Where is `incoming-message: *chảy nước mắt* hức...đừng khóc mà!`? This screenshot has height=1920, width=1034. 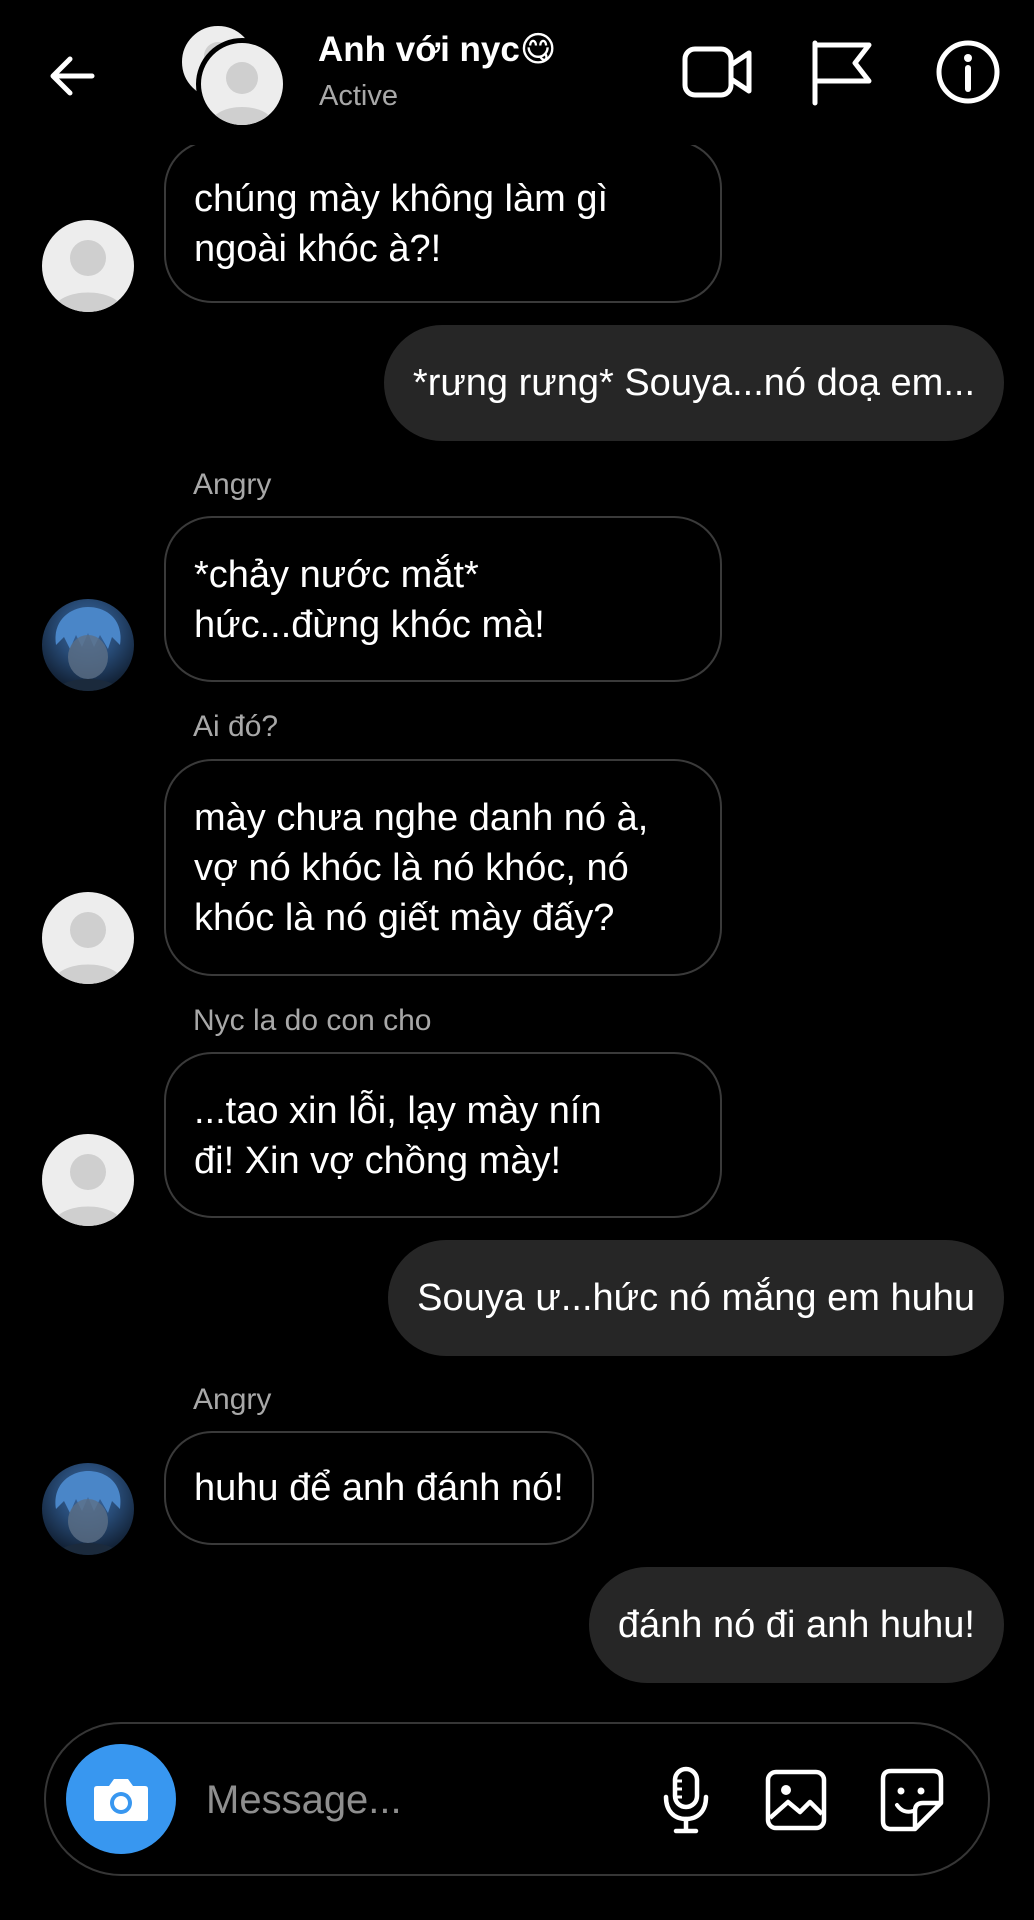
incoming-message: *chảy nước mắt* hức...đừng khóc mà! is located at coordinates (443, 599).